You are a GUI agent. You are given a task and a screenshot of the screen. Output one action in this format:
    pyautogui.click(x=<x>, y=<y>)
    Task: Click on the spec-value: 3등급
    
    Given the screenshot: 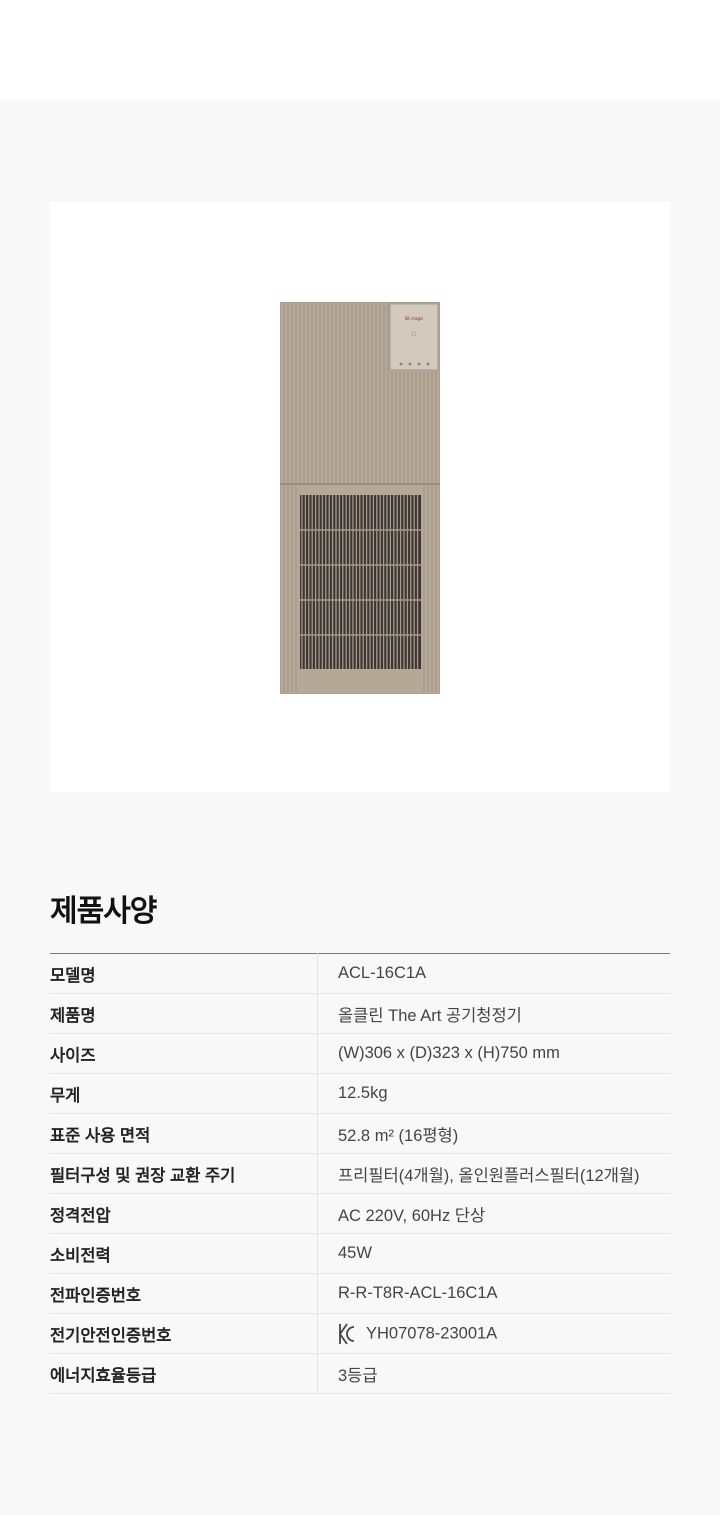 What is the action you would take?
    pyautogui.click(x=358, y=1375)
    